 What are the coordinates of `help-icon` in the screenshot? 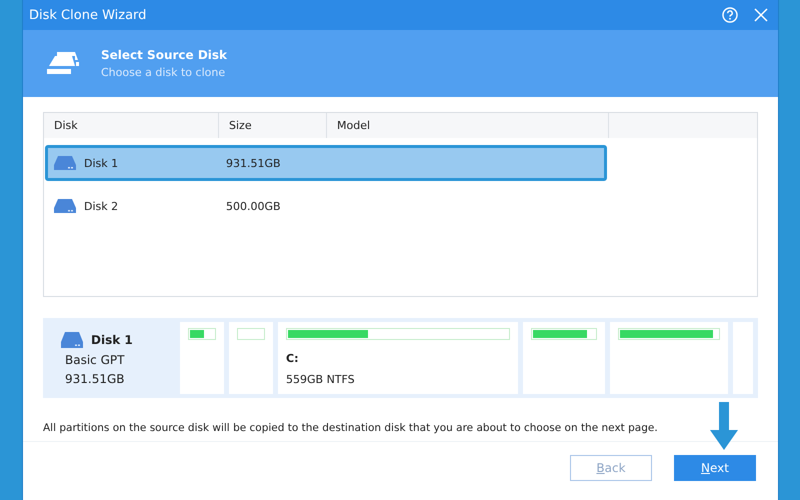 It's located at (730, 15).